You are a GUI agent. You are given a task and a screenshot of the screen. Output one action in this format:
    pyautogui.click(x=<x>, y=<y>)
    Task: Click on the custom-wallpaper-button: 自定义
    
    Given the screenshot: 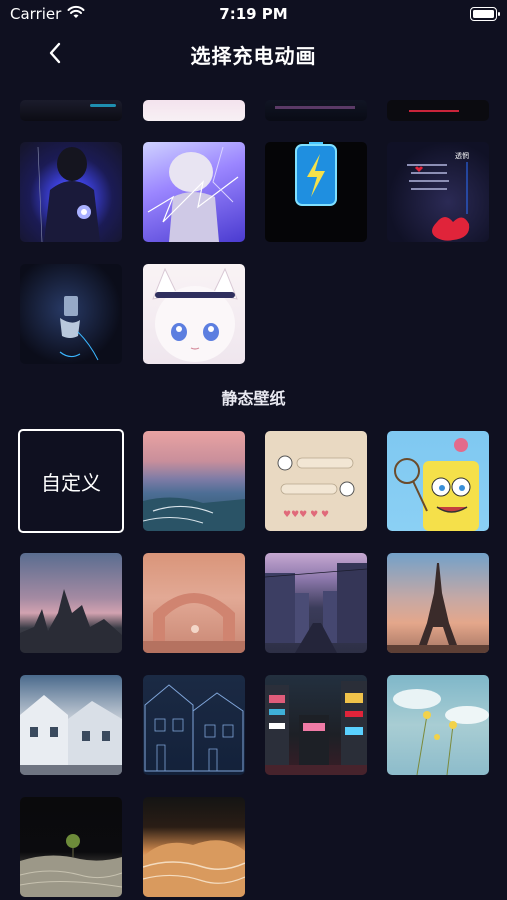 What is the action you would take?
    pyautogui.click(x=71, y=481)
    